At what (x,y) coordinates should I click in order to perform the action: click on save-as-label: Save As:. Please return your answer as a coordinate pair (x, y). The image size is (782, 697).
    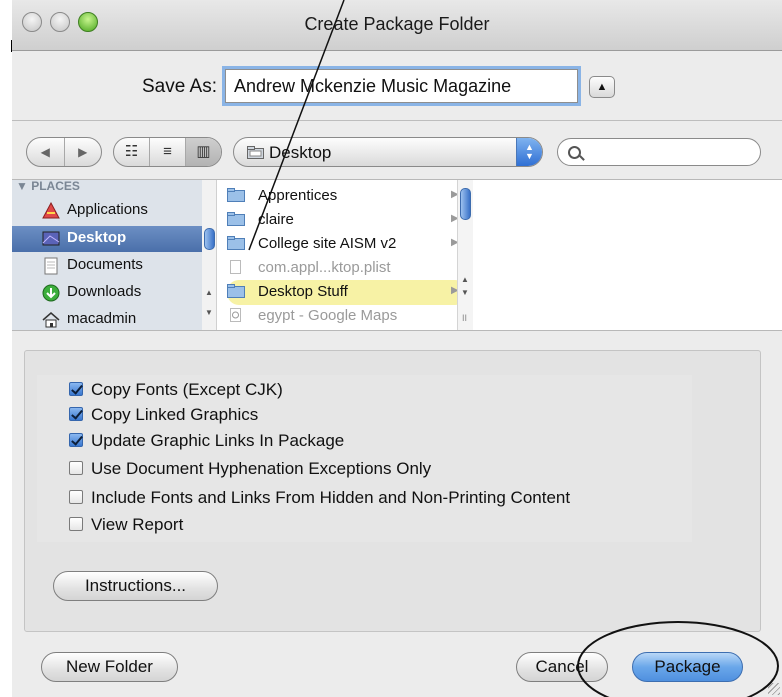
    Looking at the image, I should click on (179, 86).